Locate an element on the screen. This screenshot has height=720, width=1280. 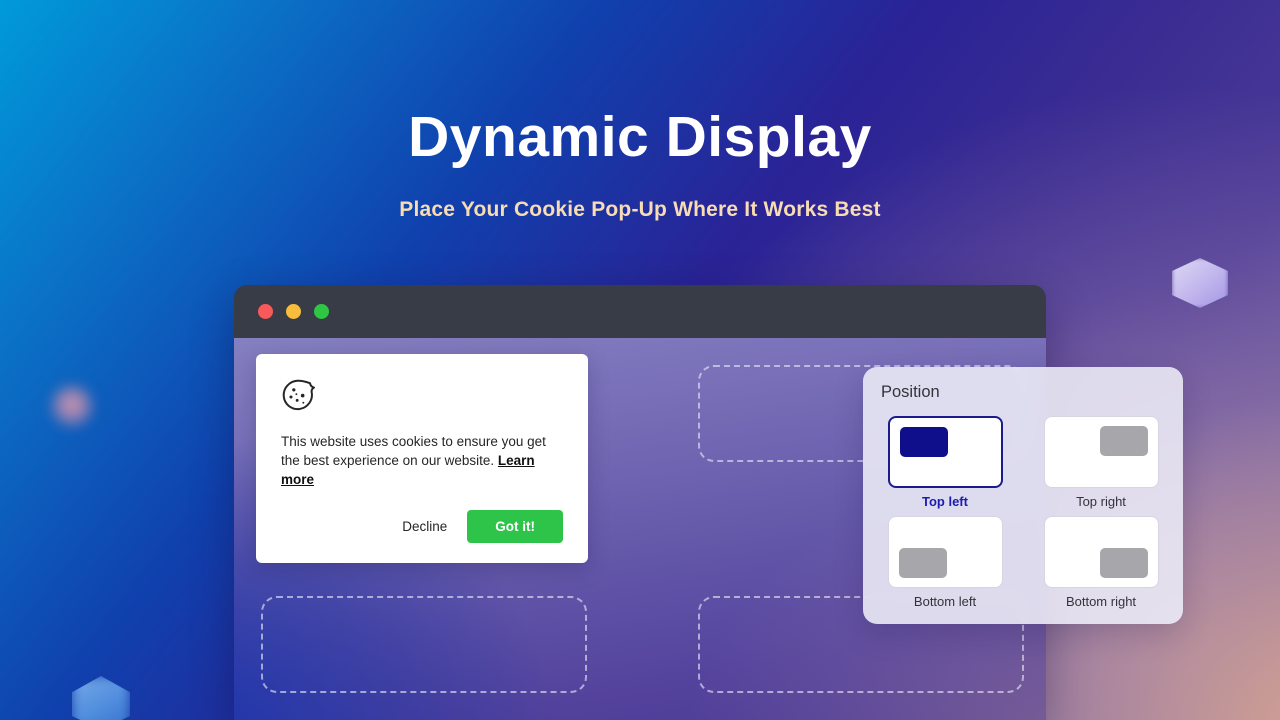
window-maximize-icon is located at coordinates (321, 311).